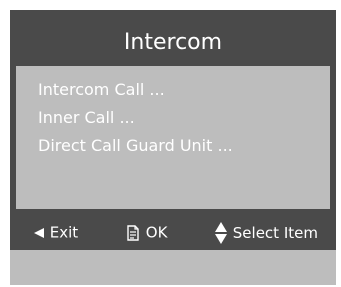  What do you see at coordinates (156, 232) in the screenshot?
I see `ok-label: OK` at bounding box center [156, 232].